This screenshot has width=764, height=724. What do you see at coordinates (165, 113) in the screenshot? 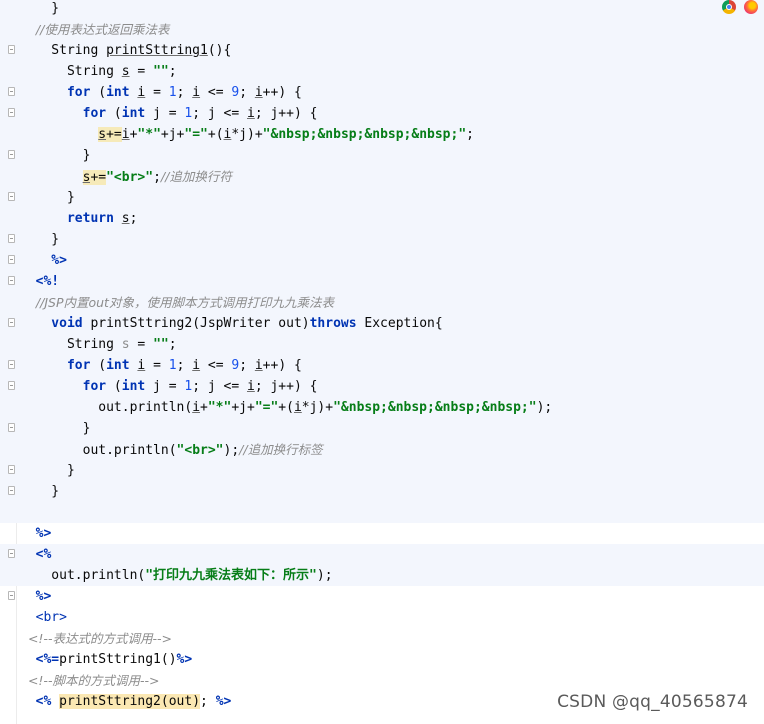
I see `code-token: j =` at bounding box center [165, 113].